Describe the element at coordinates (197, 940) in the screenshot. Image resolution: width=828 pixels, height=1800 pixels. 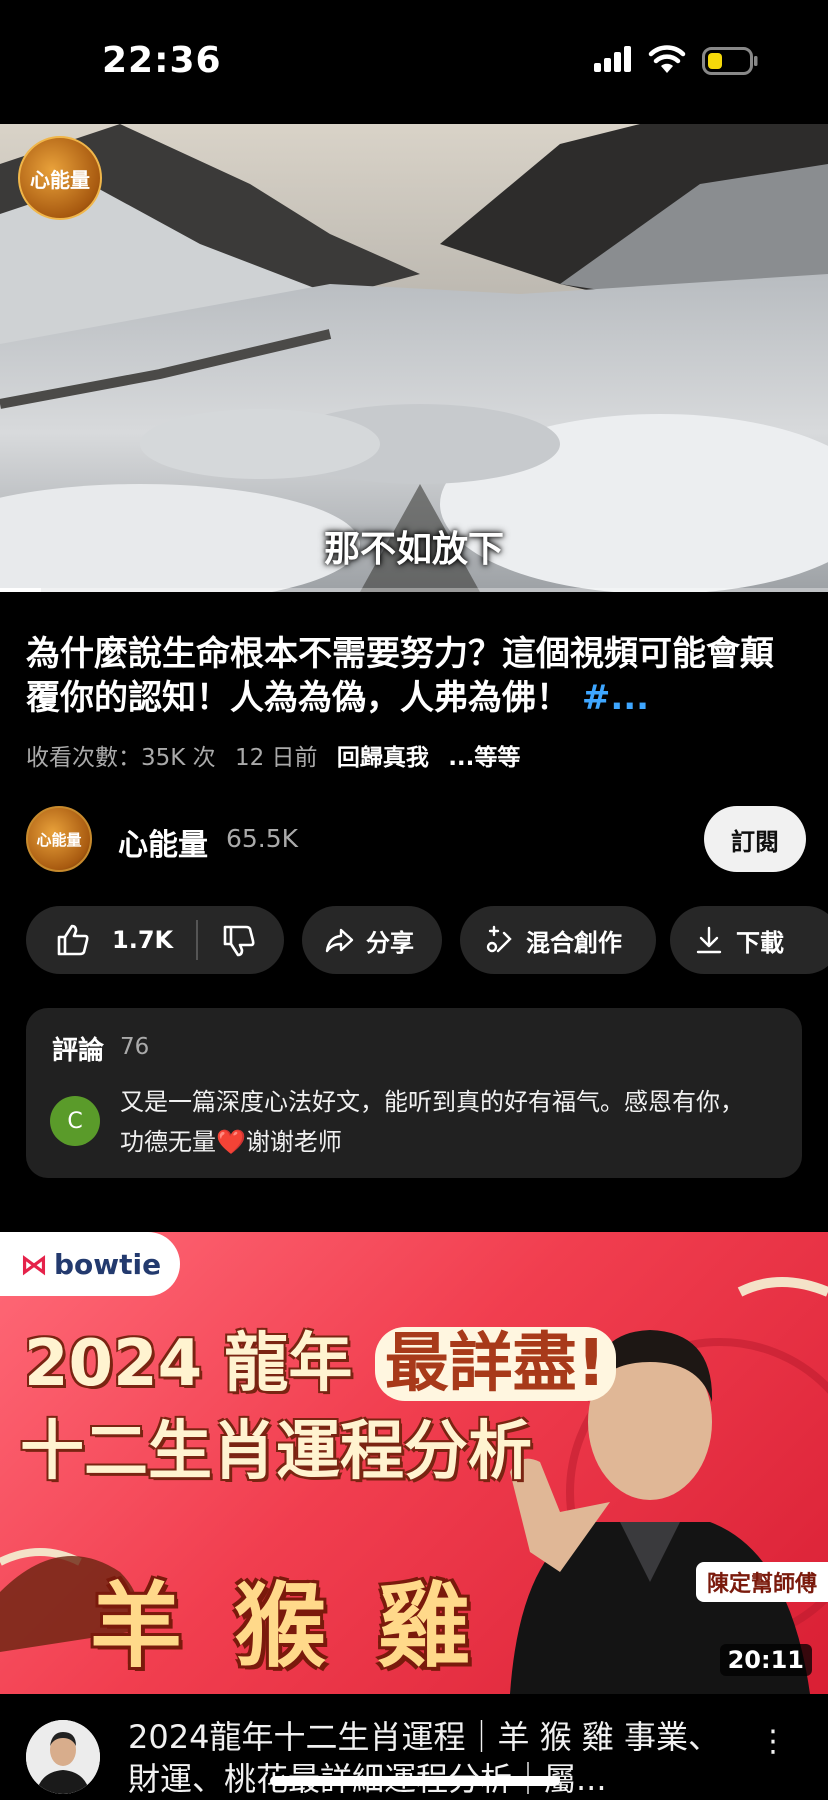
I see `like-divider` at that location.